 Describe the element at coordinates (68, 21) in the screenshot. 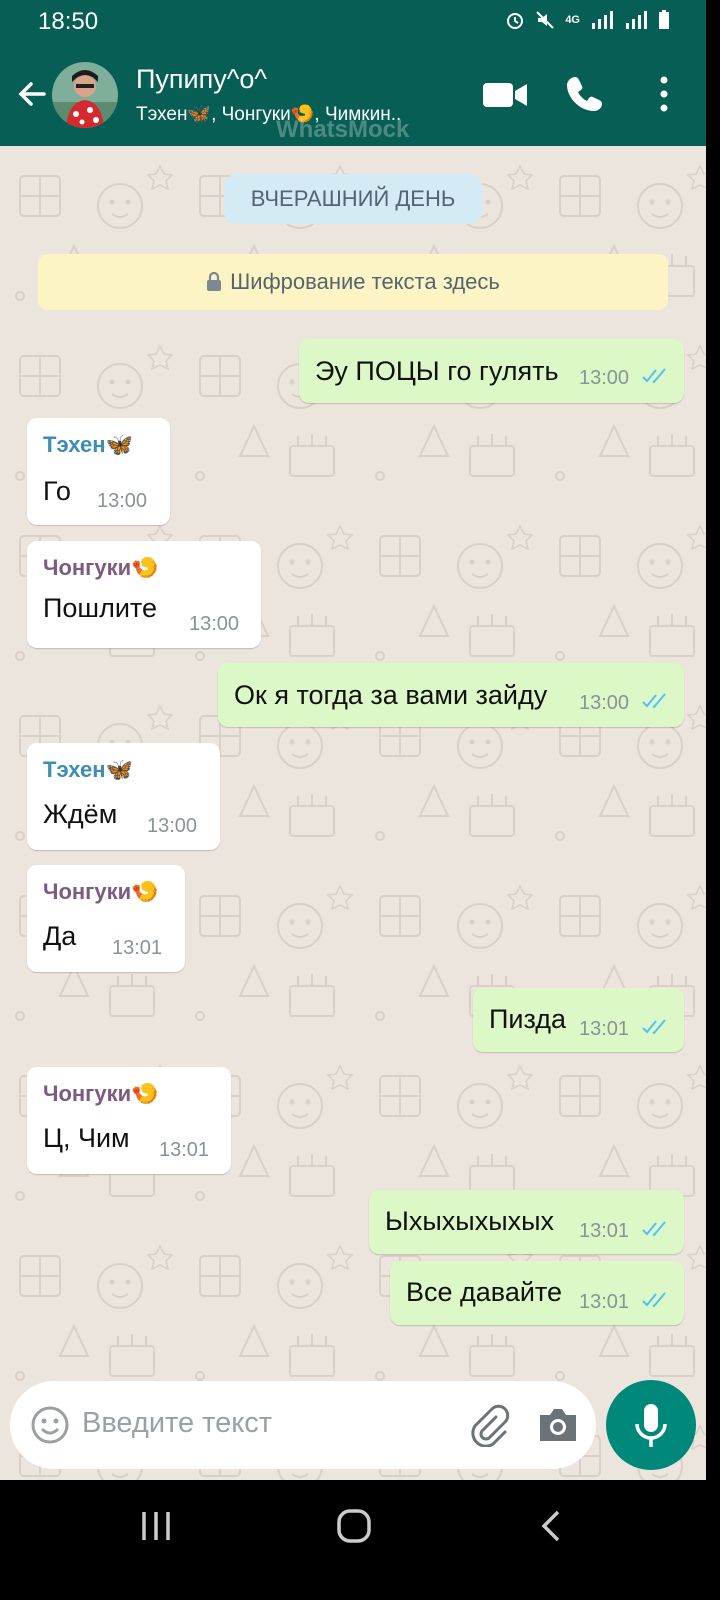

I see `status-time: 18:50` at that location.